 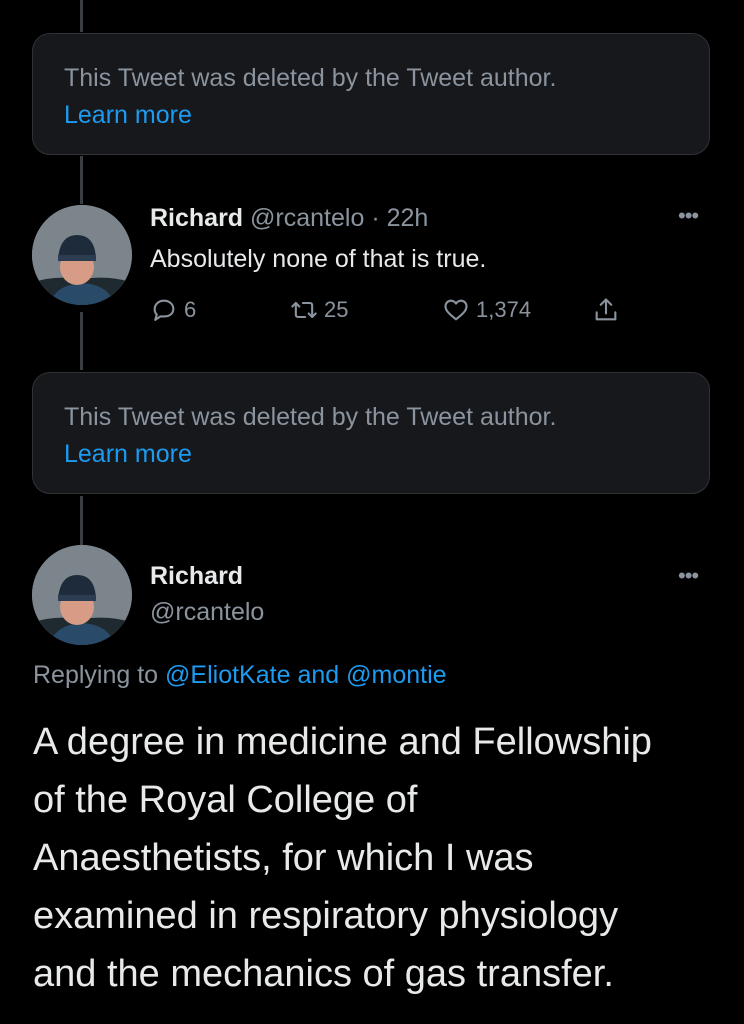 What do you see at coordinates (318, 675) in the screenshot?
I see `mention-conjunction: and` at bounding box center [318, 675].